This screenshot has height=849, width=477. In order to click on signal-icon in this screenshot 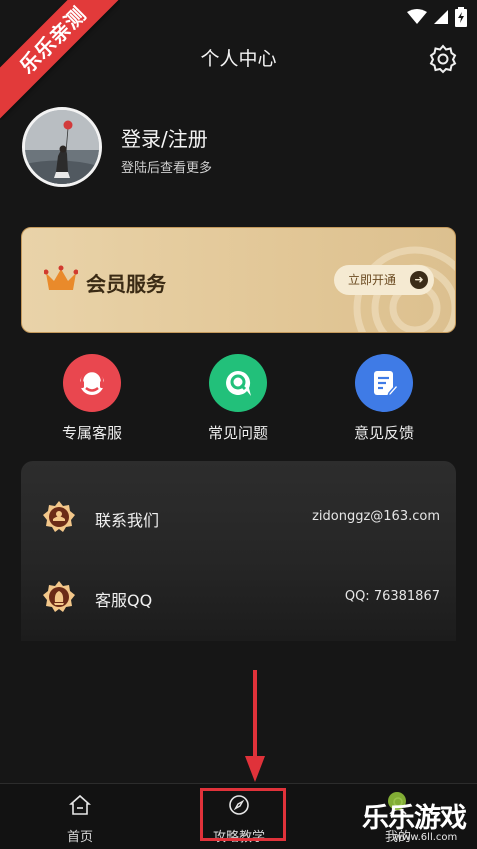, I will do `click(441, 17)`.